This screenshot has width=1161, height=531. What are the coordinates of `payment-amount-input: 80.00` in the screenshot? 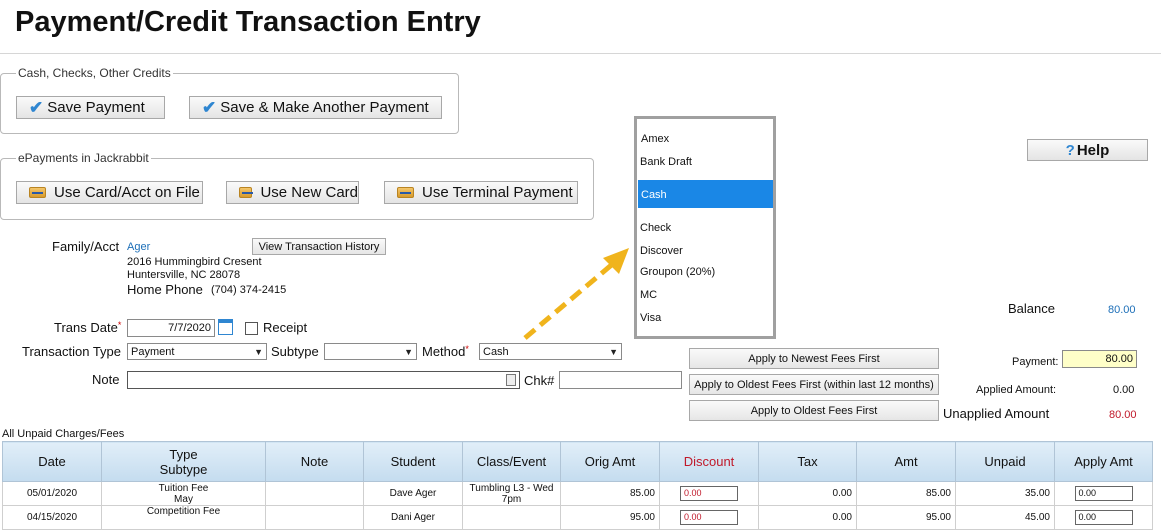 It's located at (1099, 359).